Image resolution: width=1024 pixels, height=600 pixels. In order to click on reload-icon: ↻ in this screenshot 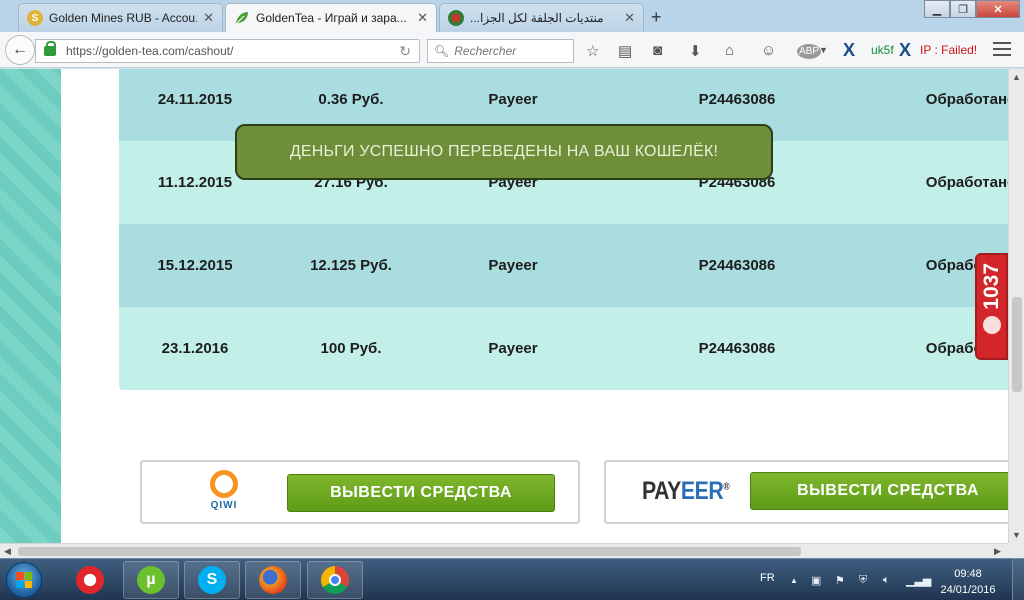, I will do `click(405, 51)`.